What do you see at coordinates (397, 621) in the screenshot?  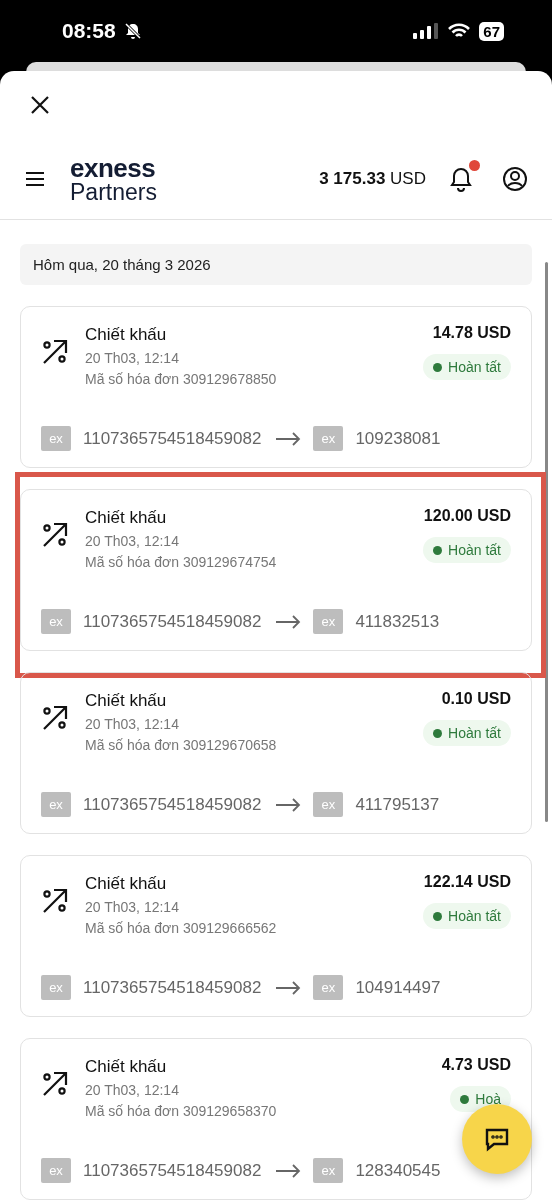 I see `target-account-id: 411832513` at bounding box center [397, 621].